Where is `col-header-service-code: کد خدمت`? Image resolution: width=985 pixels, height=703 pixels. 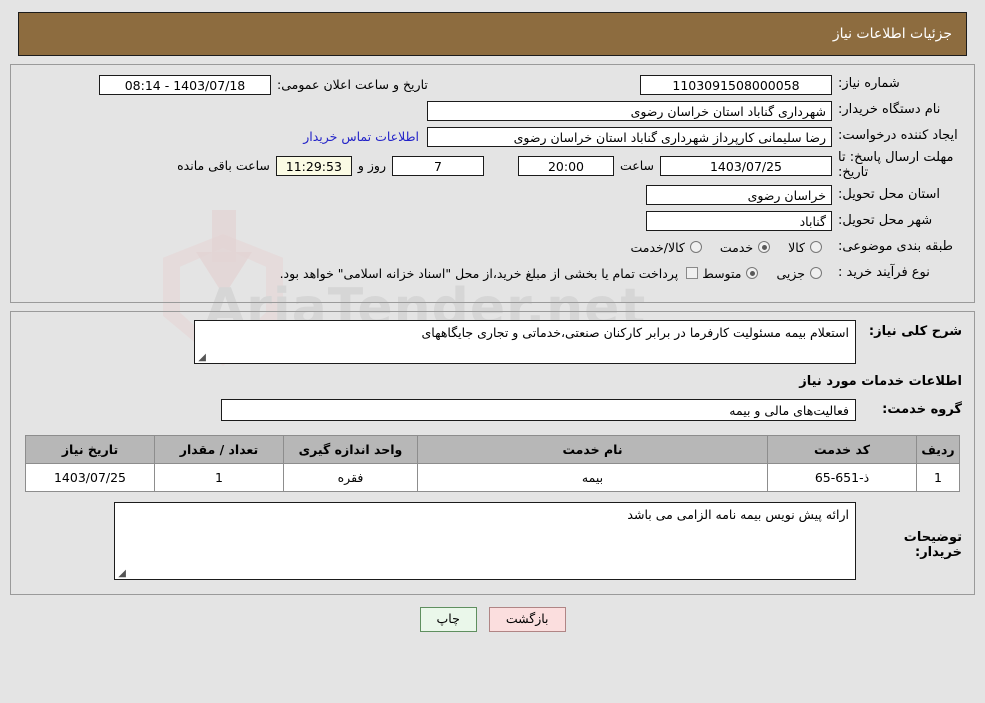 col-header-service-code: کد خدمت is located at coordinates (842, 449).